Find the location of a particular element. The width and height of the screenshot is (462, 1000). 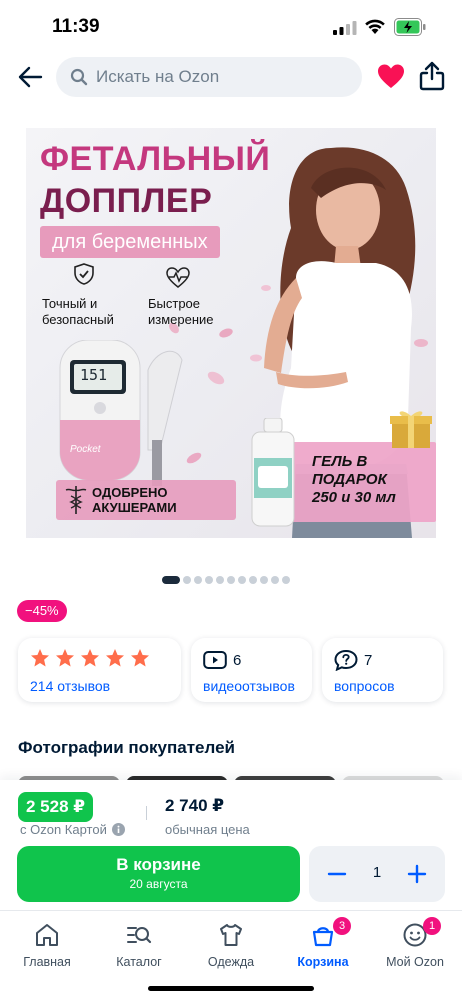

video-reviews-link: видеоотзывов is located at coordinates (249, 686).